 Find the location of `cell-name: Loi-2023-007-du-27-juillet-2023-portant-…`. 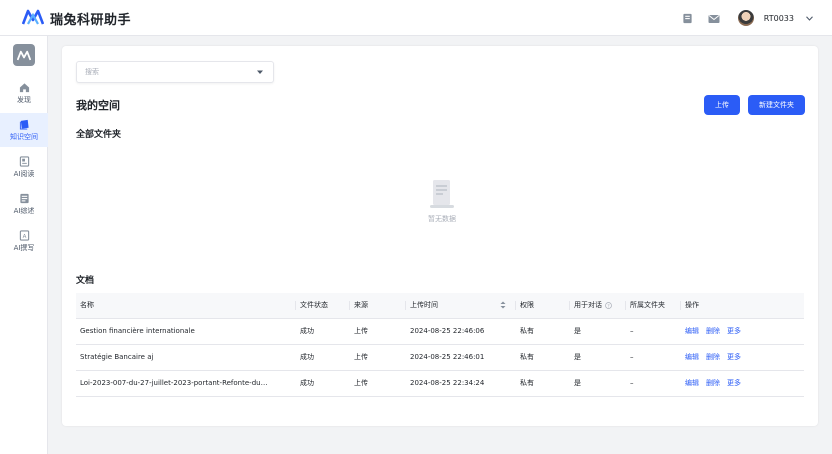

cell-name: Loi-2023-007-du-27-juillet-2023-portant-… is located at coordinates (186, 383).